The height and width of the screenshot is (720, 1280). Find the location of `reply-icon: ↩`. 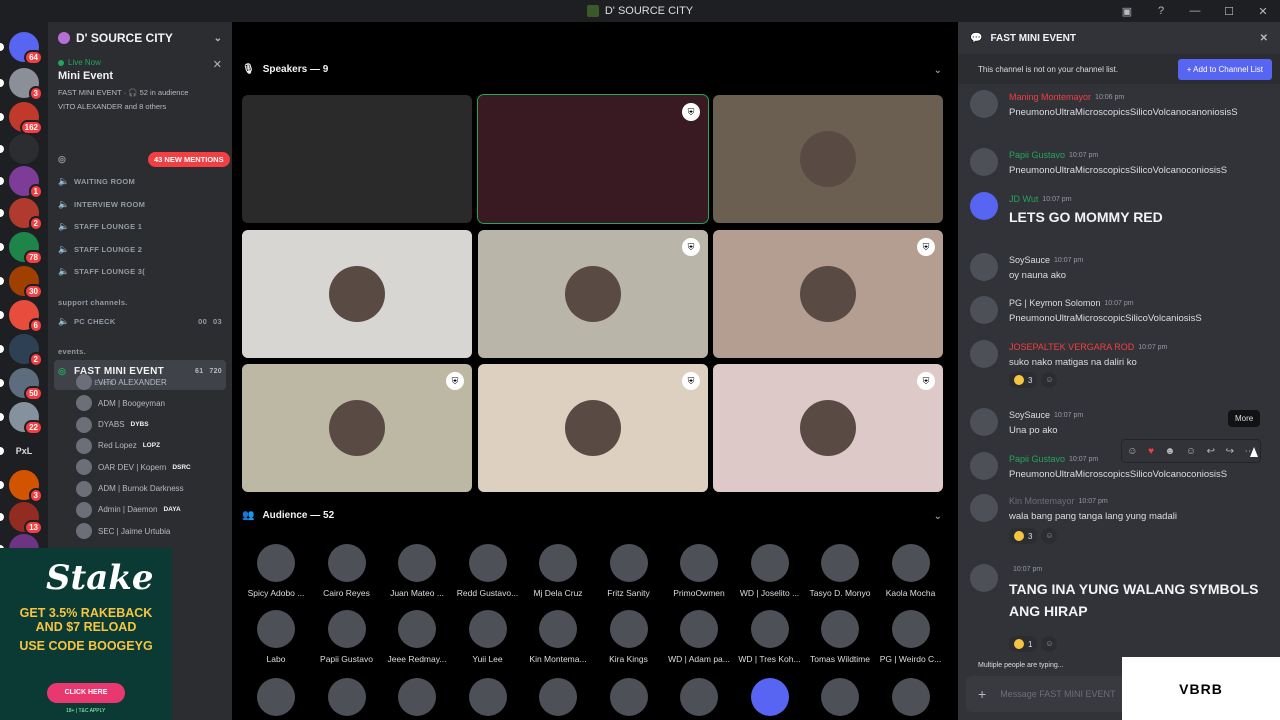

reply-icon: ↩ is located at coordinates (1211, 451).